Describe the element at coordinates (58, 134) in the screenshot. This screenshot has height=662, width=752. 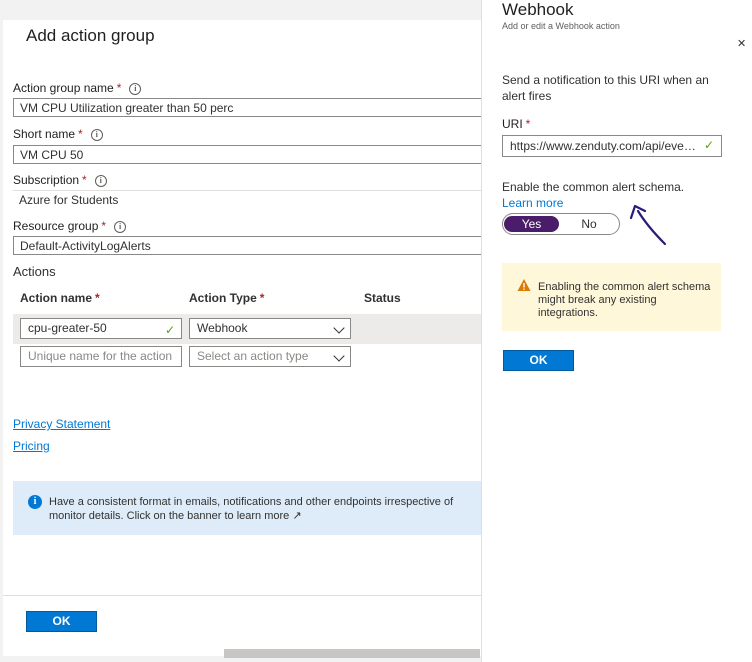
I see `short-name-label: Short name * i` at that location.